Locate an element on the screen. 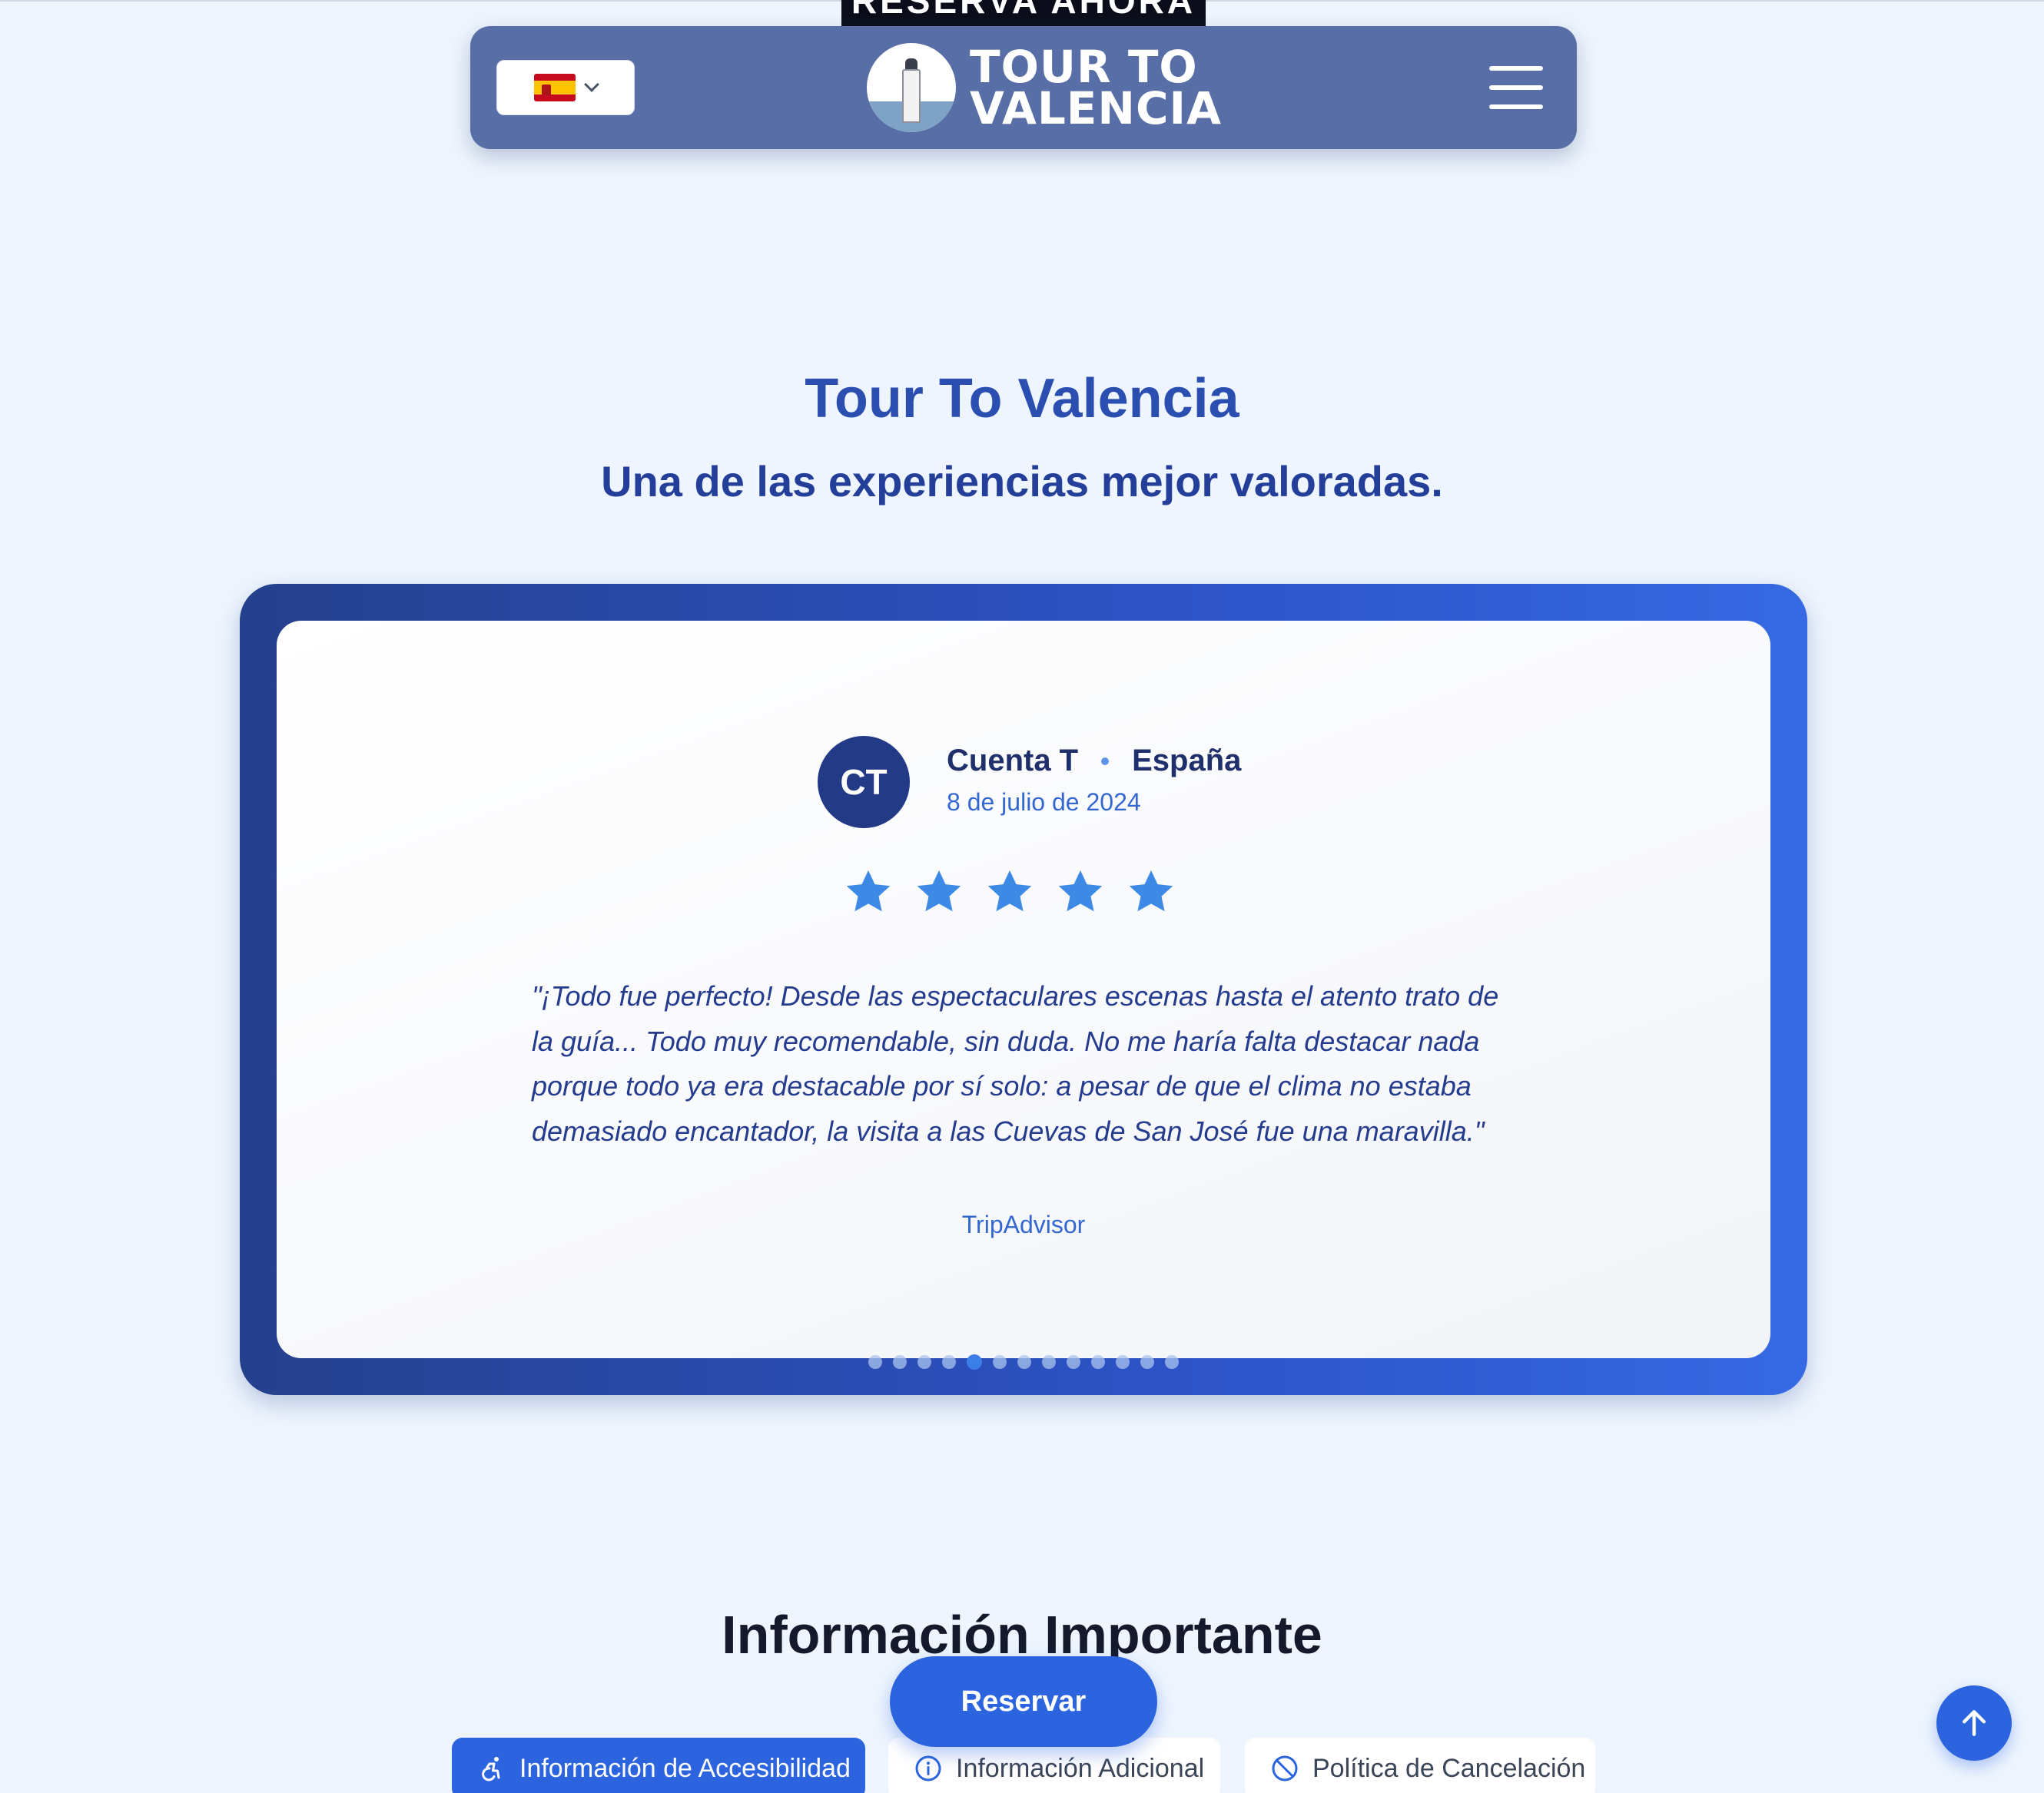 This screenshot has height=1793, width=2044. language-selector is located at coordinates (565, 87).